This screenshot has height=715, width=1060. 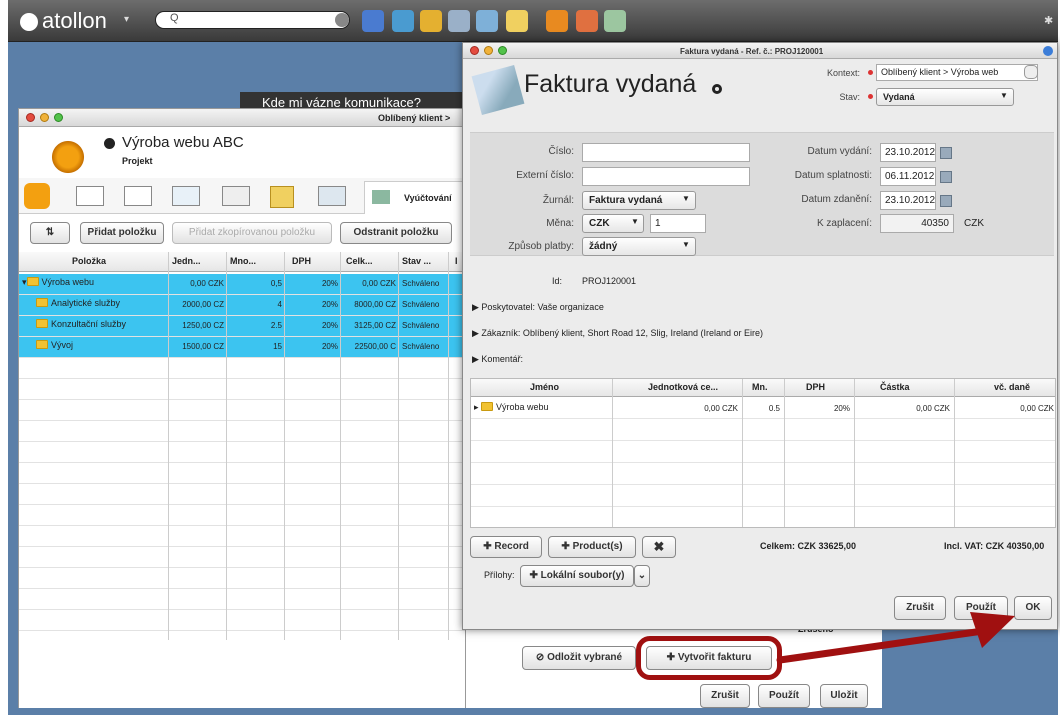 I want to click on tab-mail-icon, so click(x=236, y=196).